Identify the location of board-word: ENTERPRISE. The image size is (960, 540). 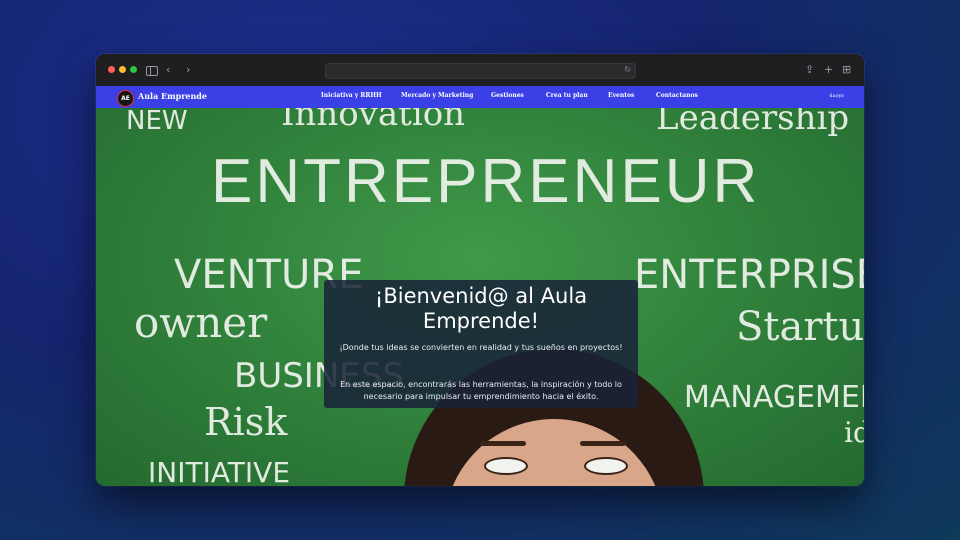
(749, 275).